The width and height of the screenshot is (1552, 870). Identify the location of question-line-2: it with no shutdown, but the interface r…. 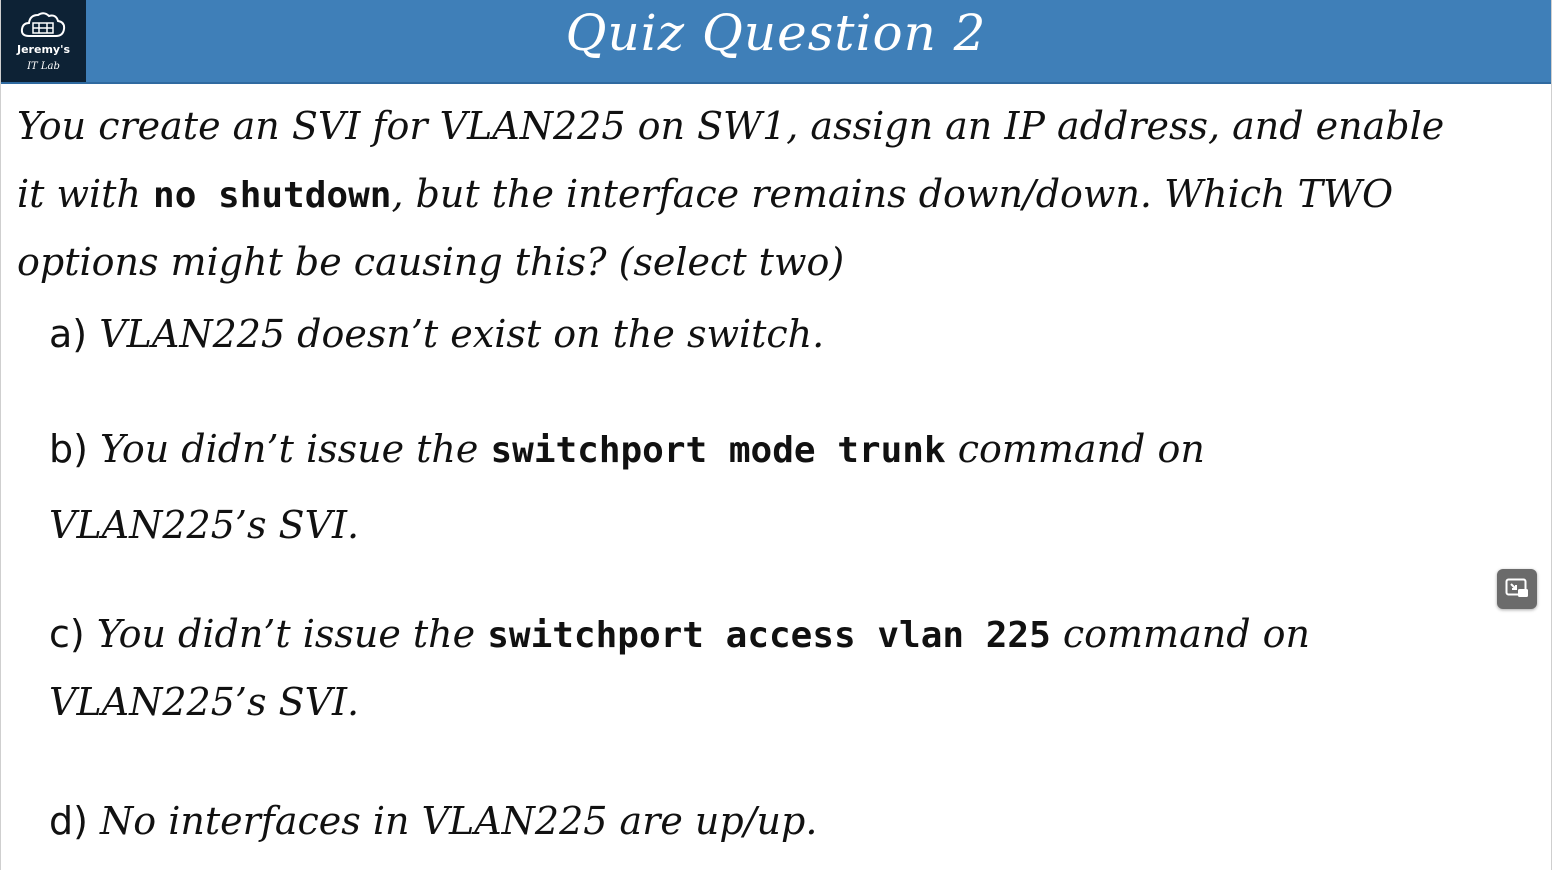
(705, 194).